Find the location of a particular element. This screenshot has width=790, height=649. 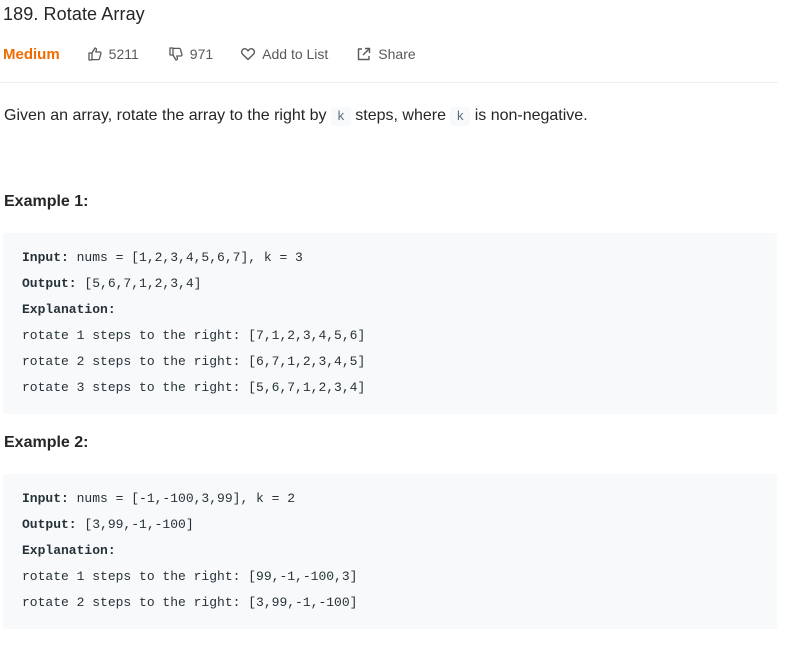

output-value: [3,99,-1,-100] is located at coordinates (135, 524).